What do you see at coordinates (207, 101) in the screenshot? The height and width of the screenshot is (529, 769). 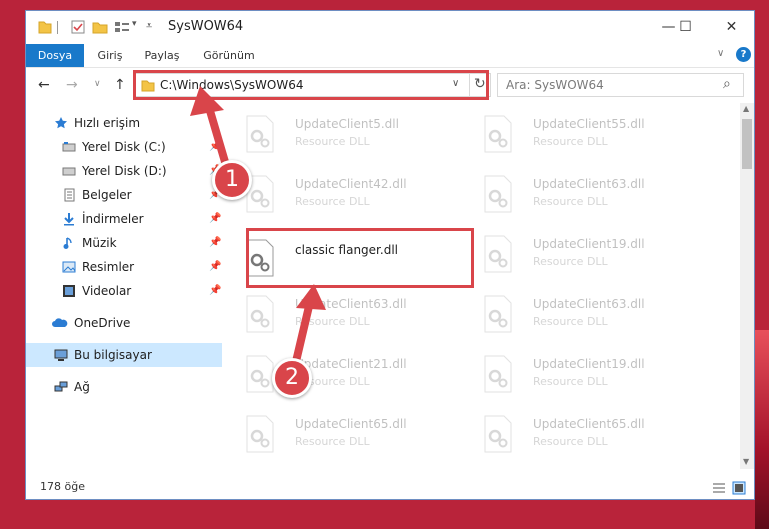 I see `arrow-1-head` at bounding box center [207, 101].